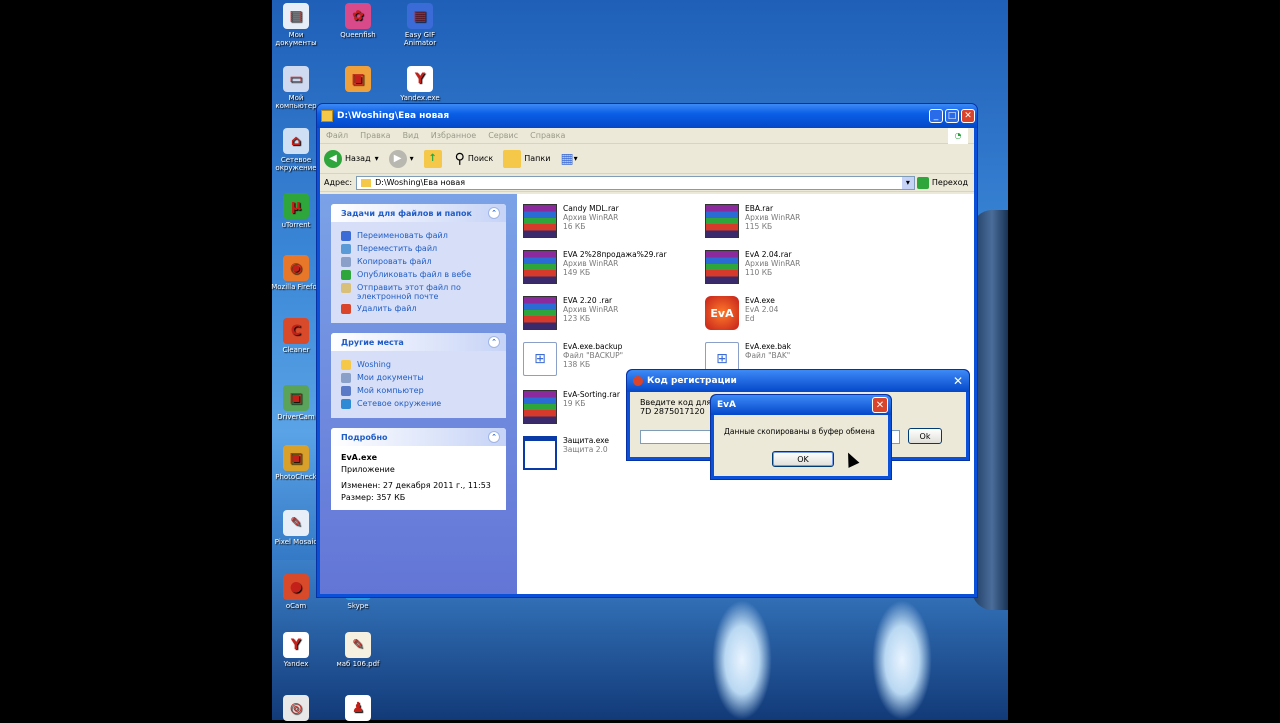 This screenshot has height=723, width=1280. What do you see at coordinates (726, 405) in the screenshot?
I see `eva-title: EvA` at bounding box center [726, 405].